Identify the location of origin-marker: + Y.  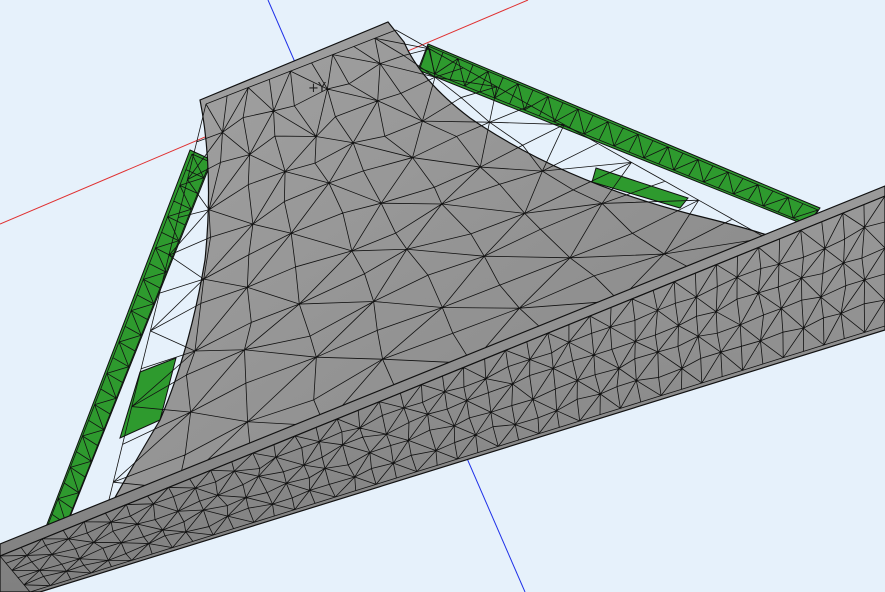
(317, 88).